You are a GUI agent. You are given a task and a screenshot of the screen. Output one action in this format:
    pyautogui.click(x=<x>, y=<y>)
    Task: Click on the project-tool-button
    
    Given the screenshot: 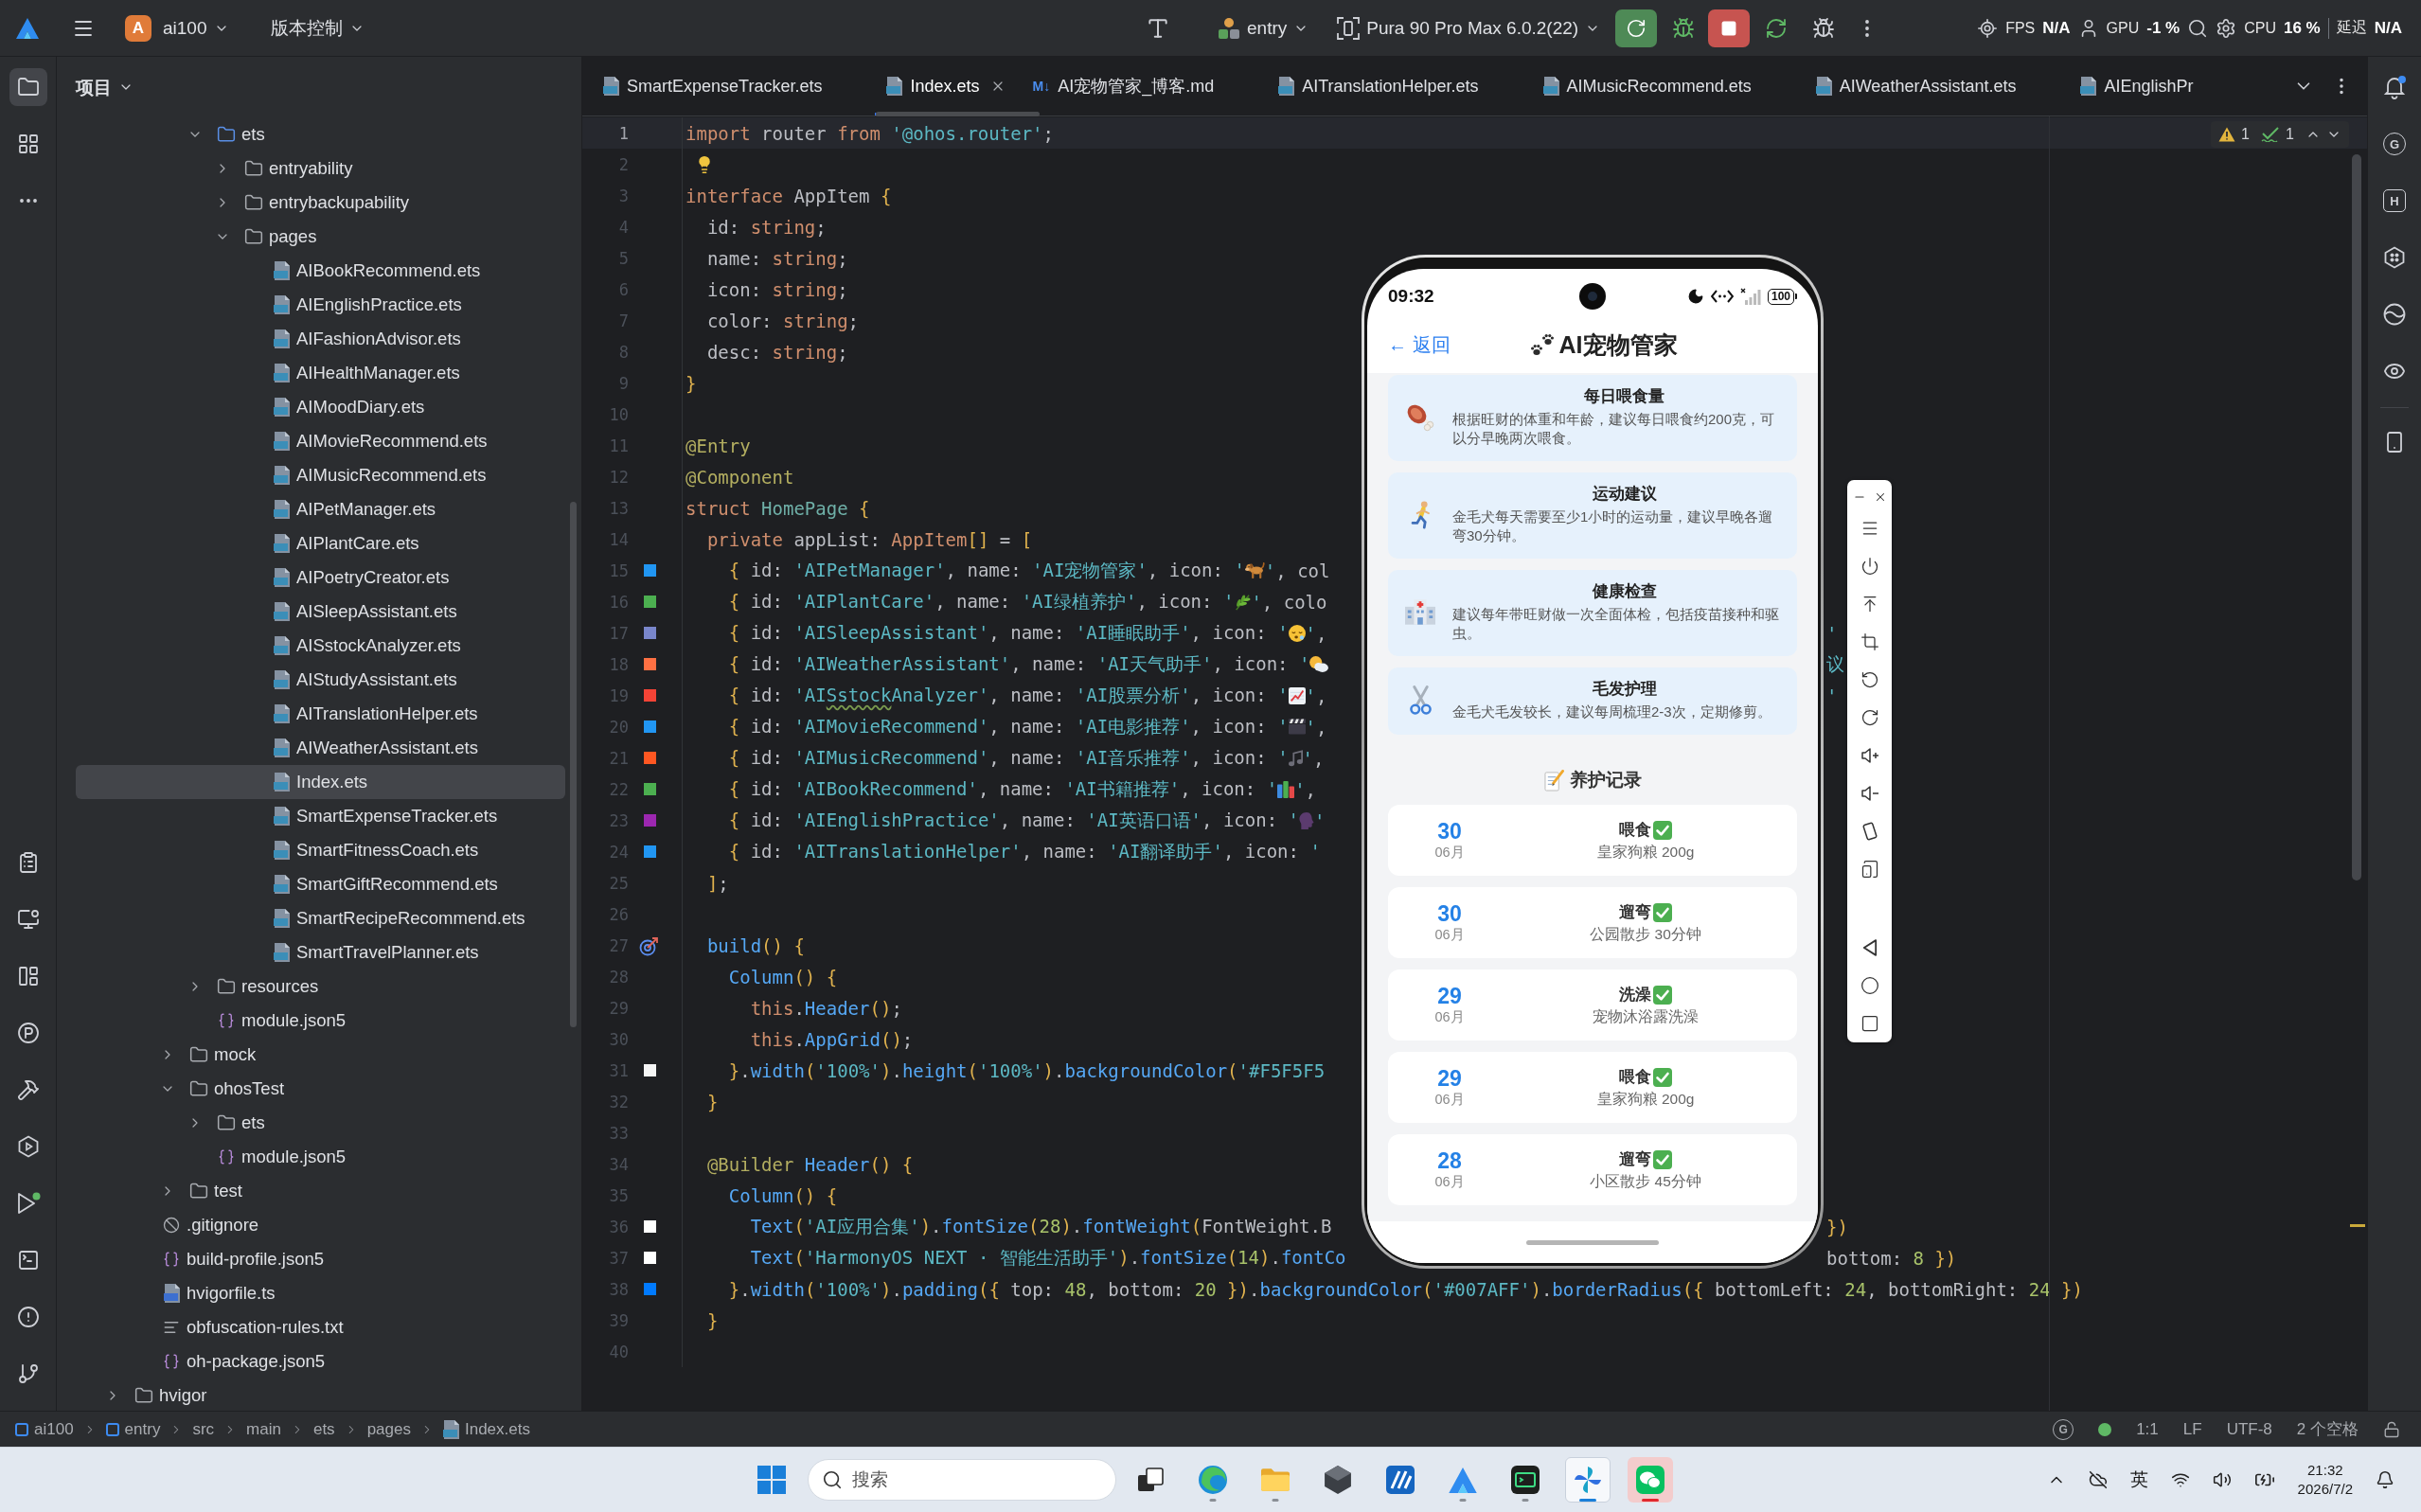 What is the action you would take?
    pyautogui.click(x=28, y=87)
    